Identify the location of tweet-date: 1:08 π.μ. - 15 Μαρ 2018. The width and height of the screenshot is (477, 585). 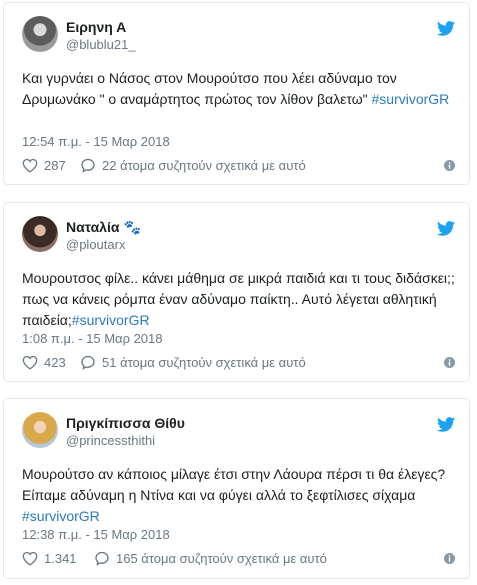
(92, 339).